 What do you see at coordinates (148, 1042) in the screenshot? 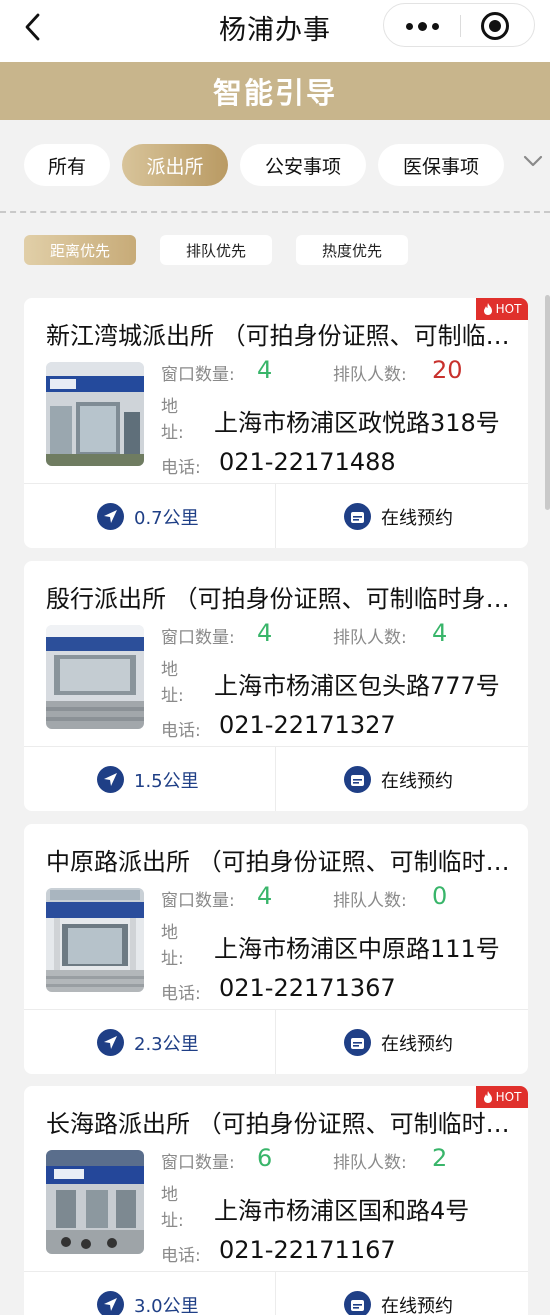
I see `distance-navigate-button: 2.3公里` at bounding box center [148, 1042].